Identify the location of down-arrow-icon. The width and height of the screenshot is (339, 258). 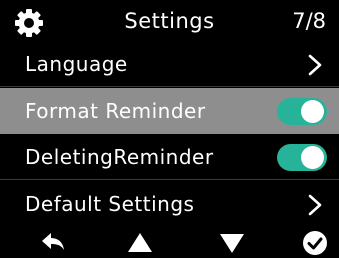
(232, 243).